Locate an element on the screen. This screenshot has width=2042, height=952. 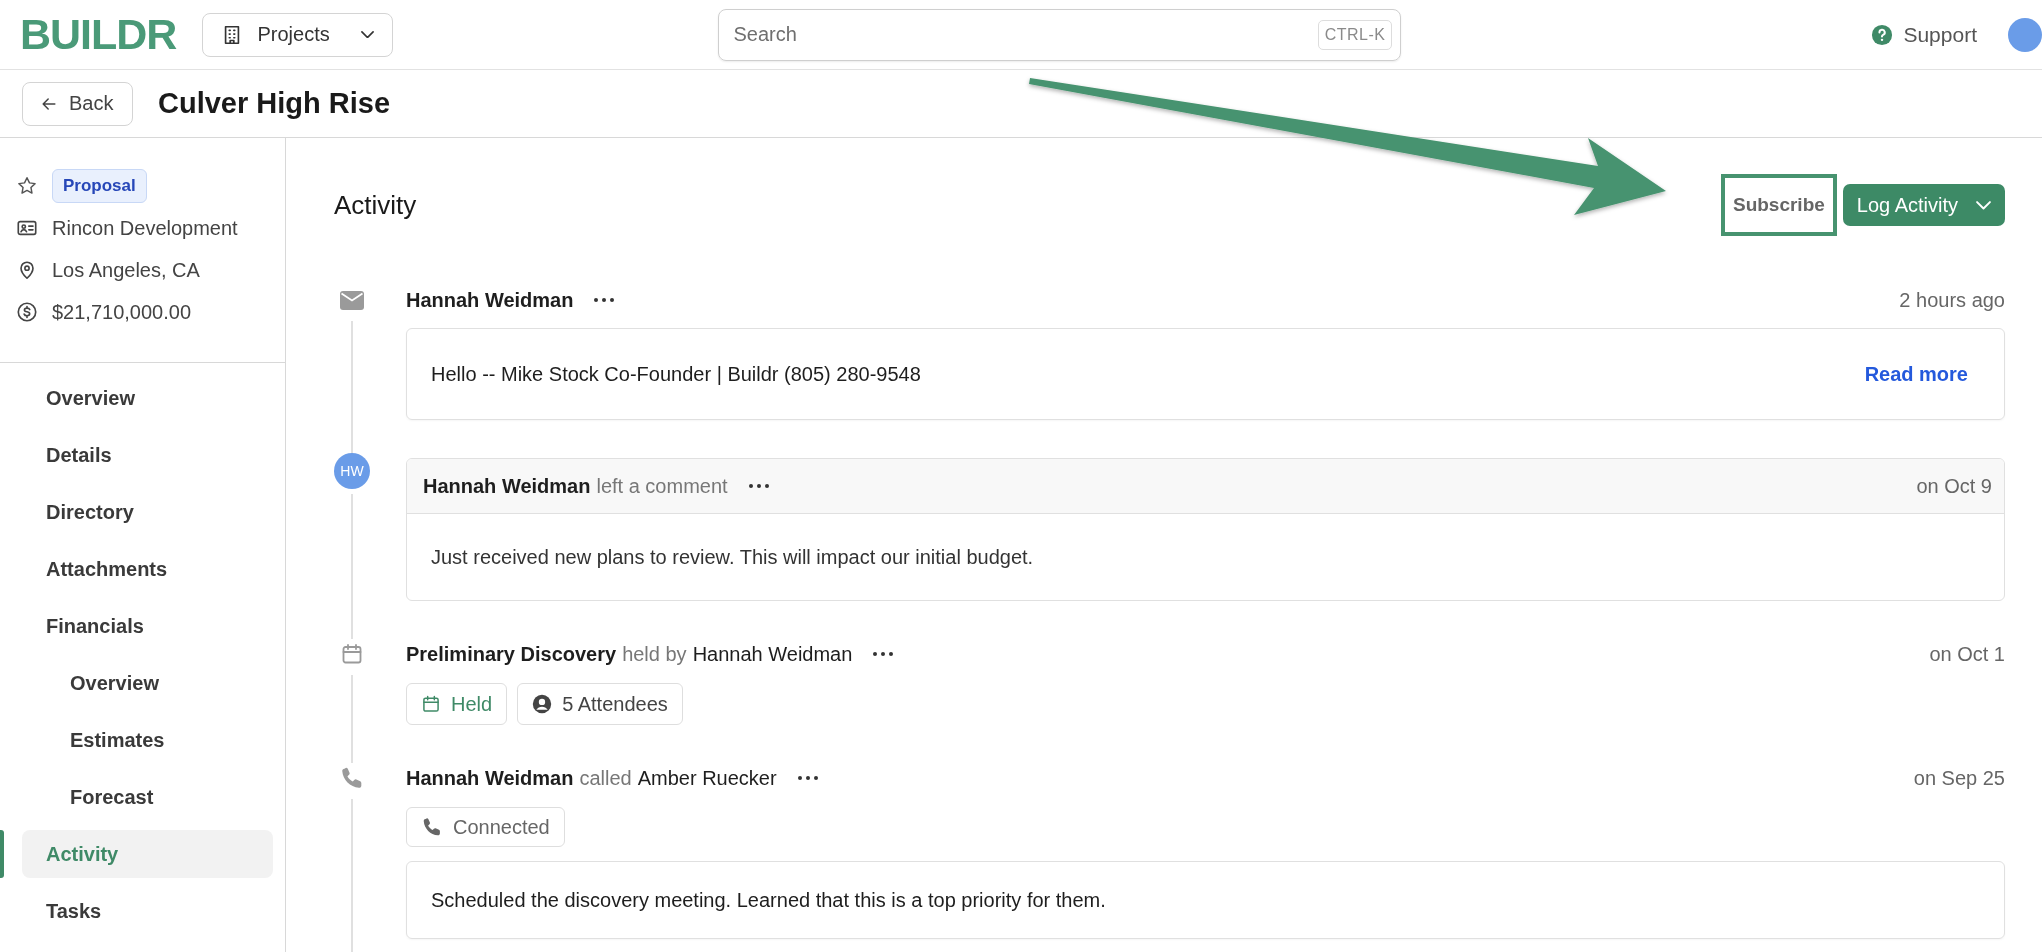
chip-label: Held is located at coordinates (472, 704).